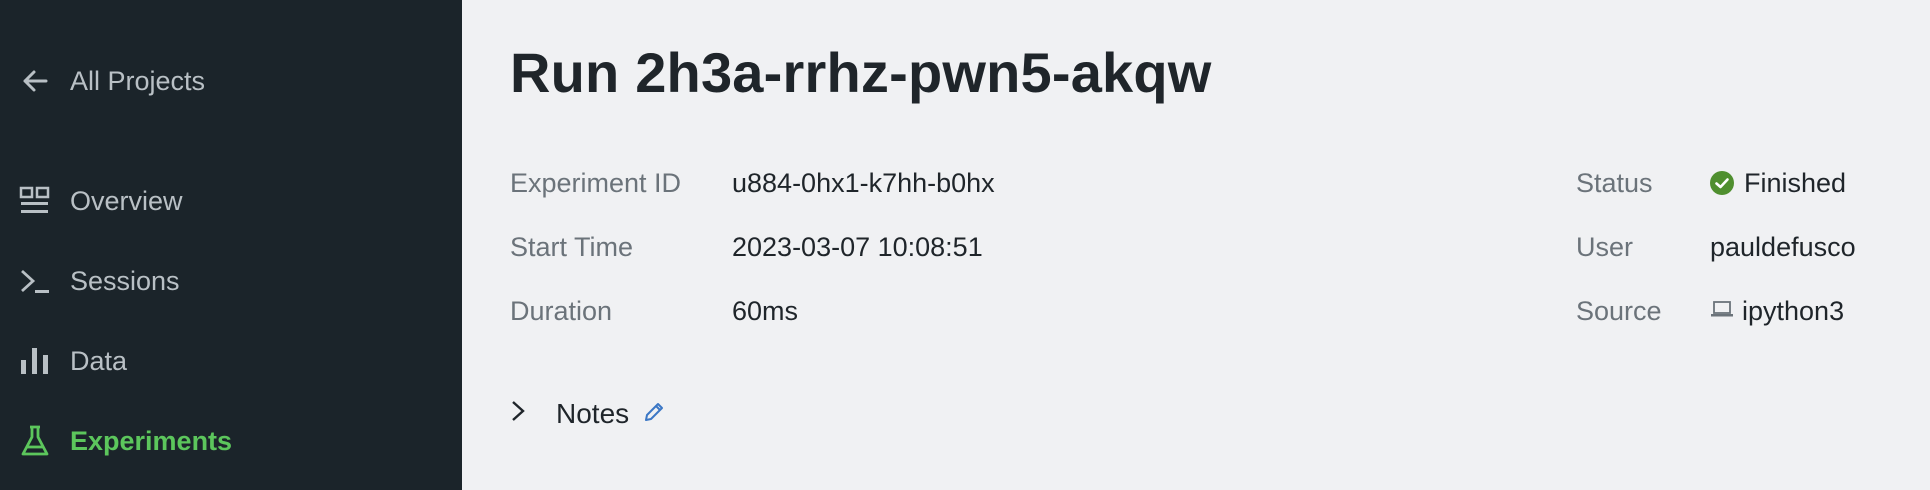  Describe the element at coordinates (561, 311) in the screenshot. I see `duration-label: Duration` at that location.